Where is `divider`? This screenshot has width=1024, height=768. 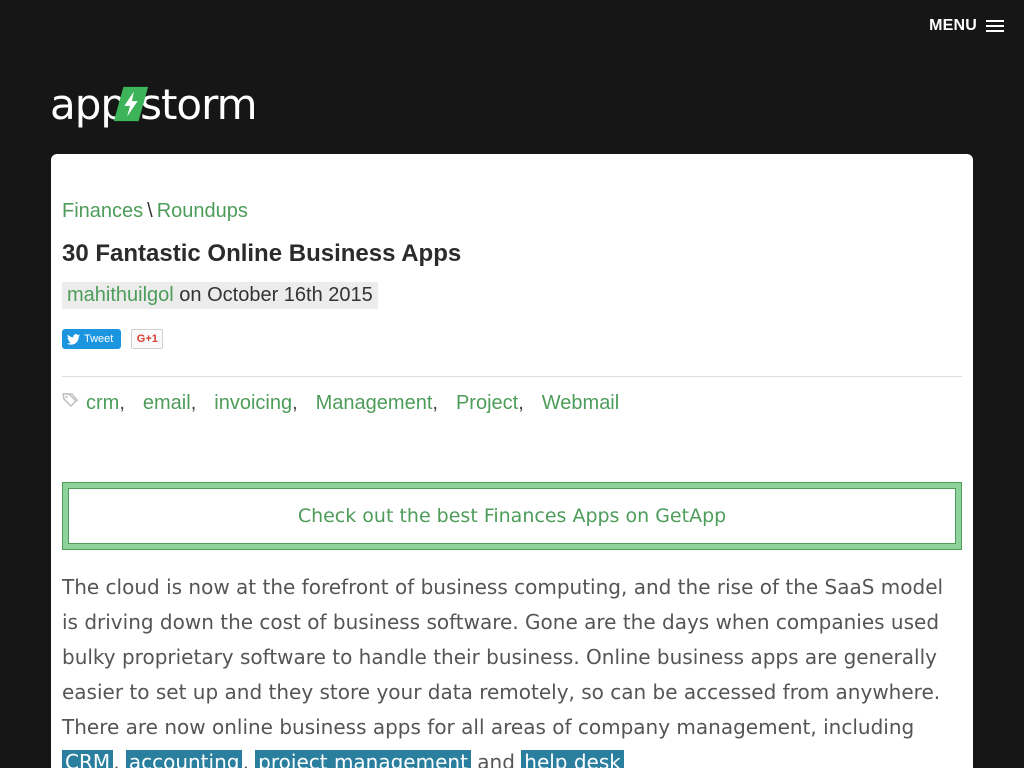 divider is located at coordinates (512, 376).